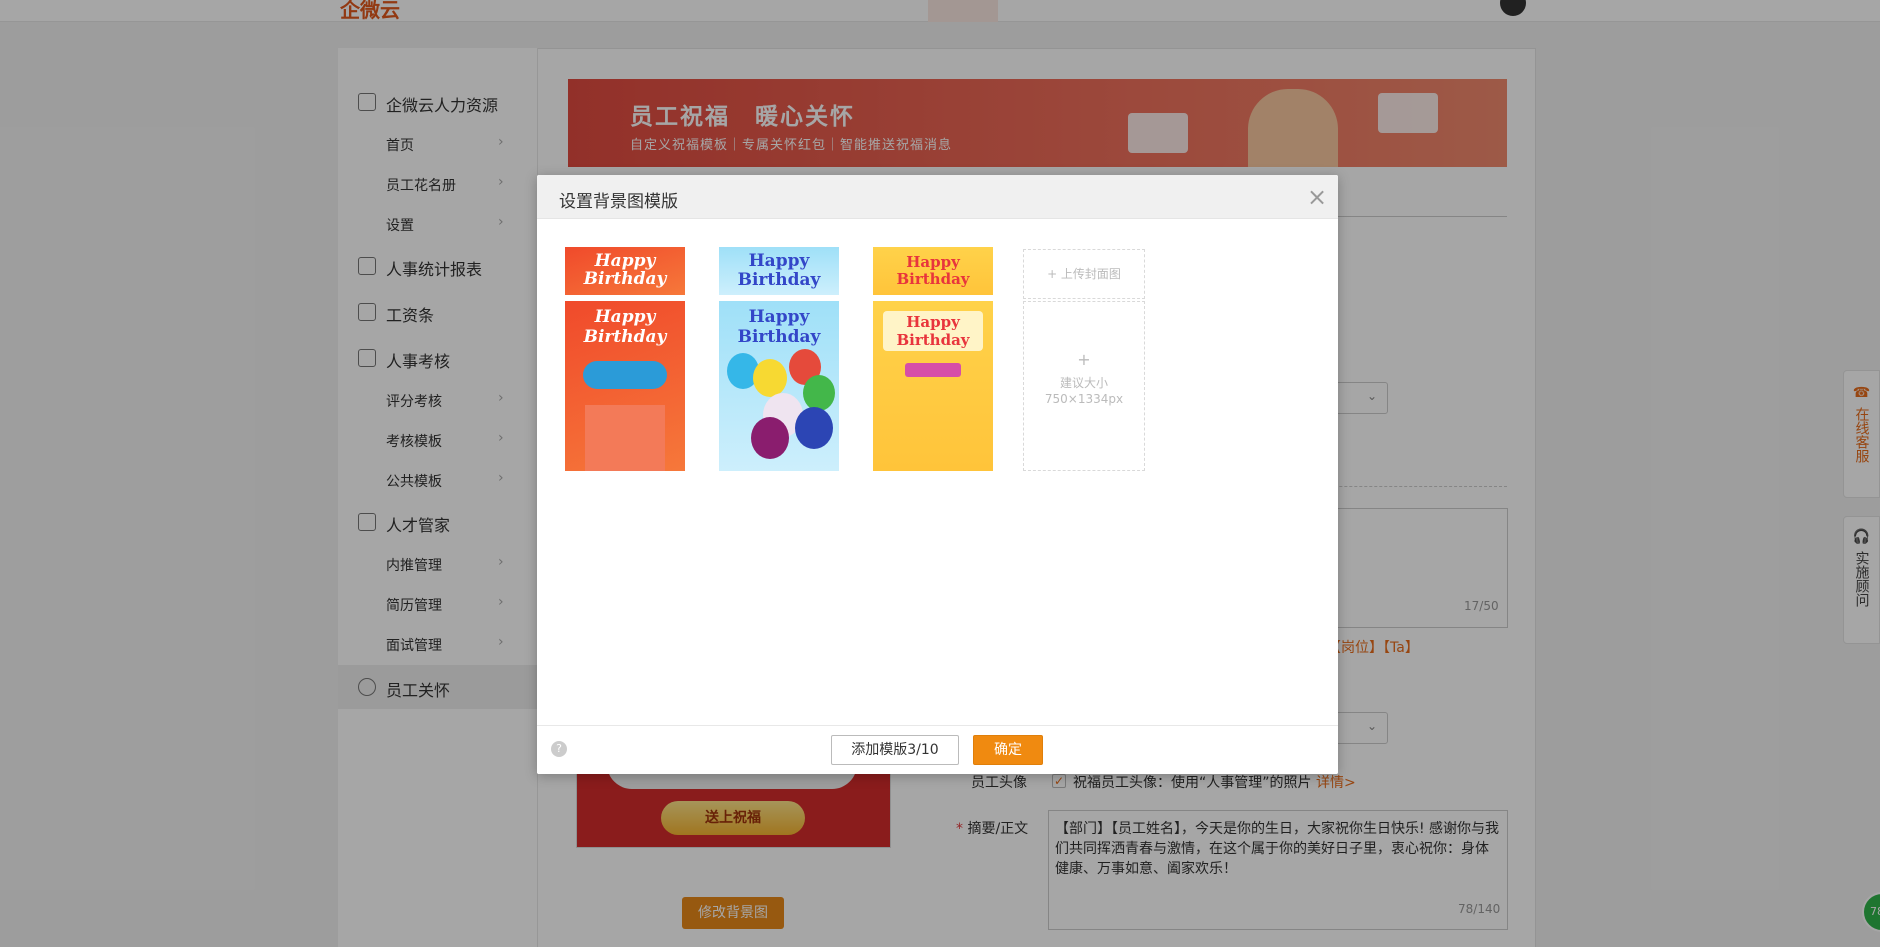 The width and height of the screenshot is (1880, 947). I want to click on template-card-yellow: Happy Birthday Happy Birthday, so click(933, 359).